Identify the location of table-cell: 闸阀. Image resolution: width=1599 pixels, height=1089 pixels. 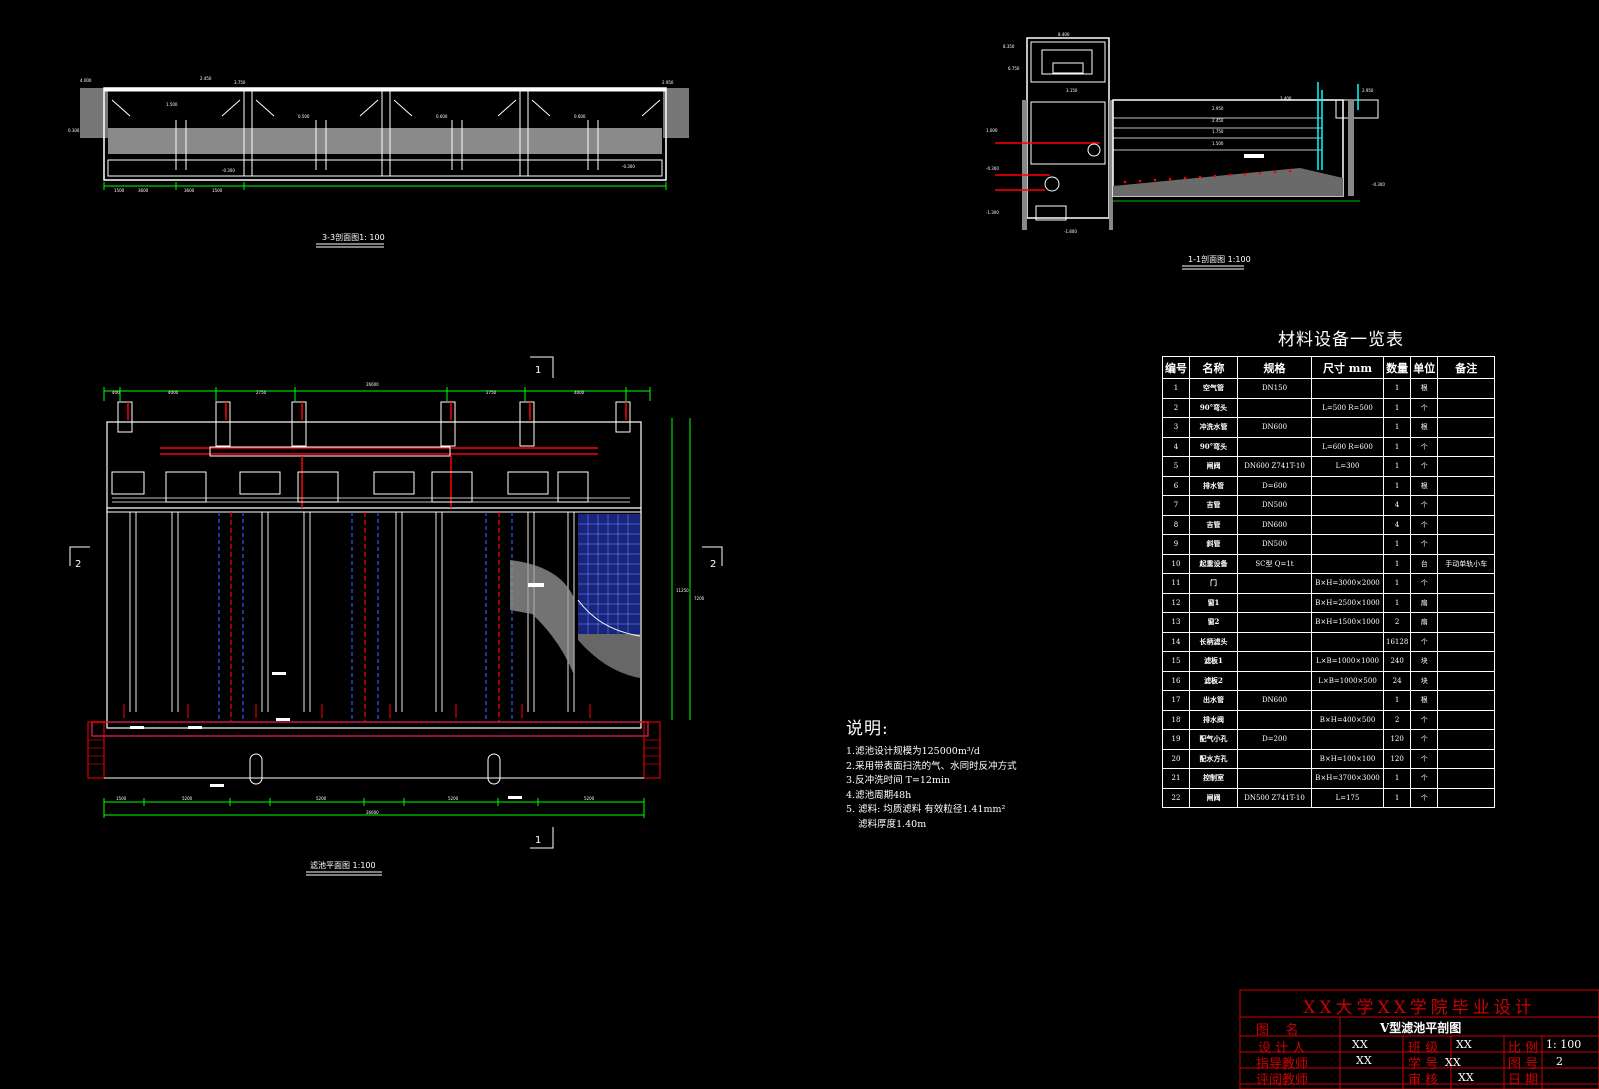
(1213, 797).